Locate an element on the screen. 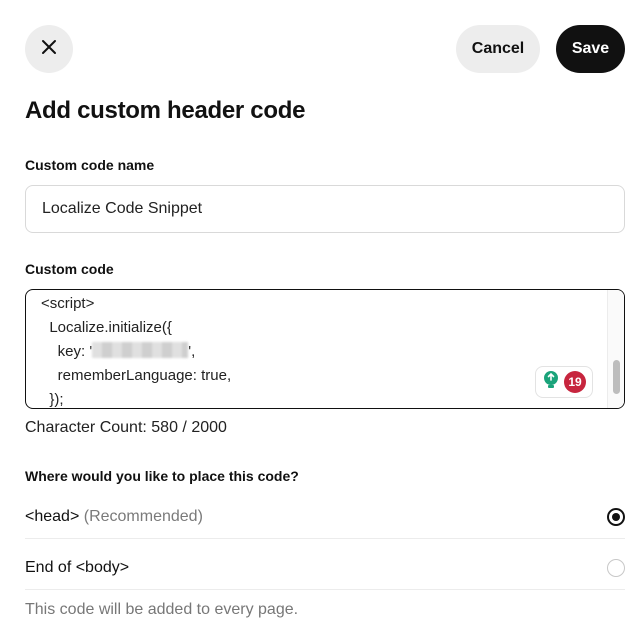 The width and height of the screenshot is (643, 631). scrollbar-thumb is located at coordinates (616, 377).